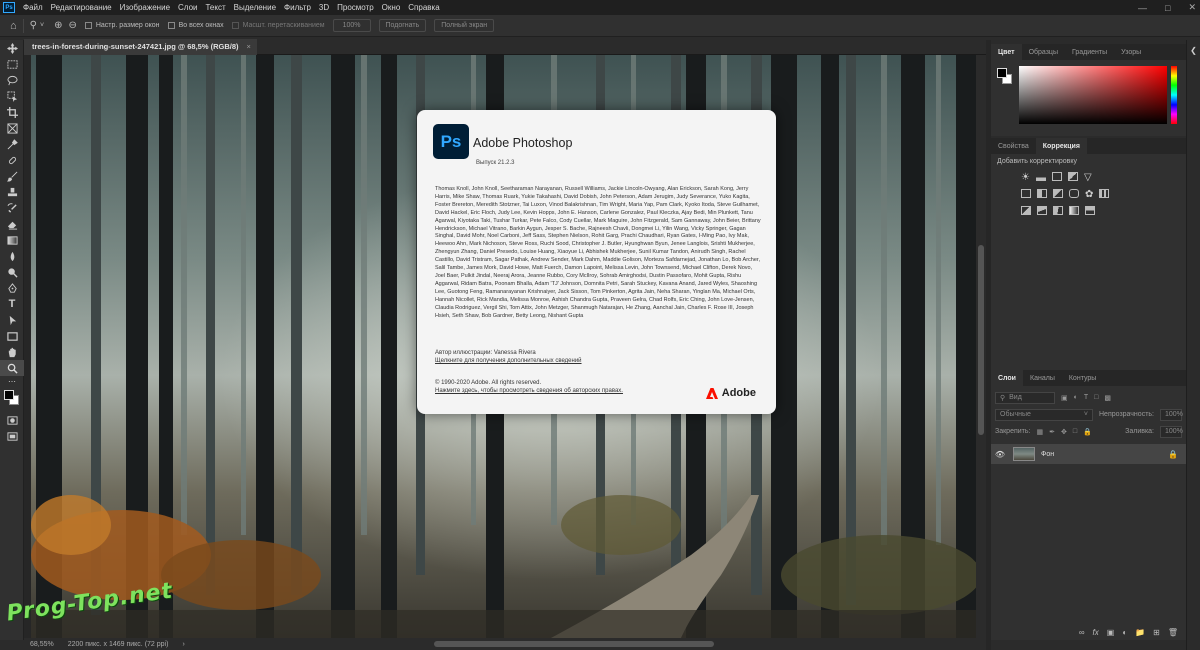 The image size is (1200, 650). I want to click on rectangle-tool-icon, so click(12, 336).